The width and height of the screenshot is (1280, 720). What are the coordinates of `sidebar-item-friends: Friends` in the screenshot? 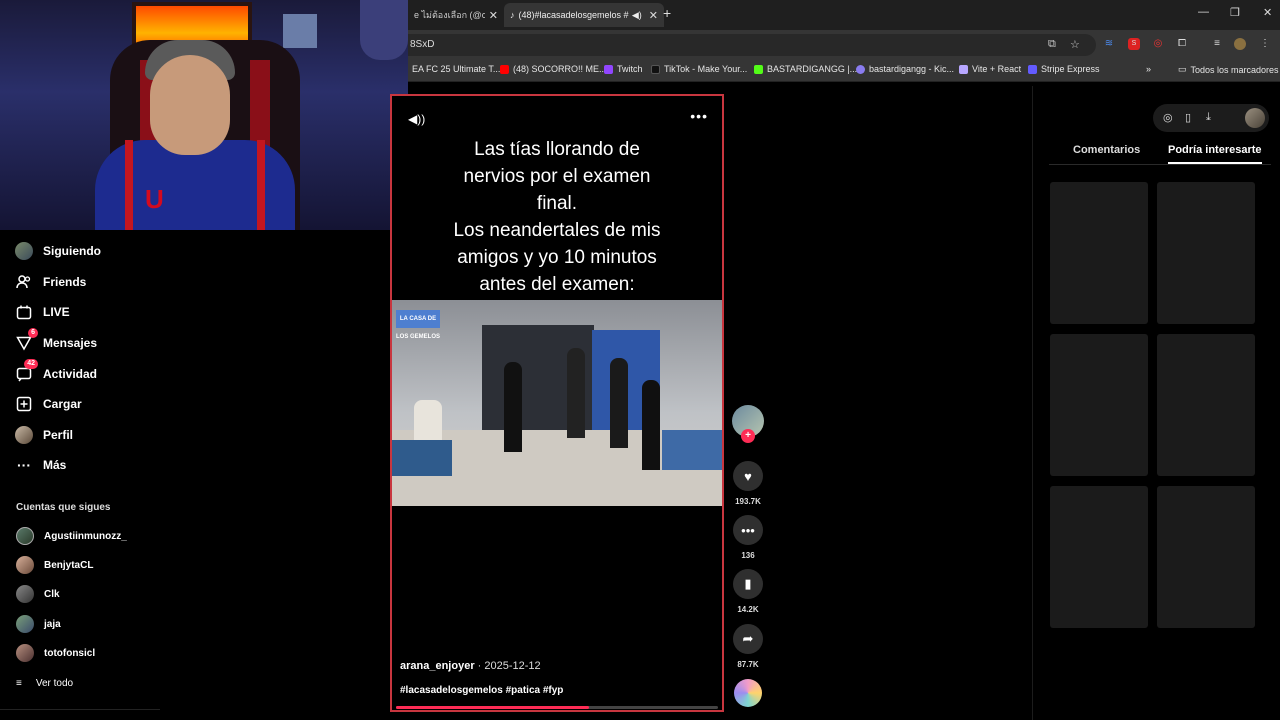 It's located at (50, 282).